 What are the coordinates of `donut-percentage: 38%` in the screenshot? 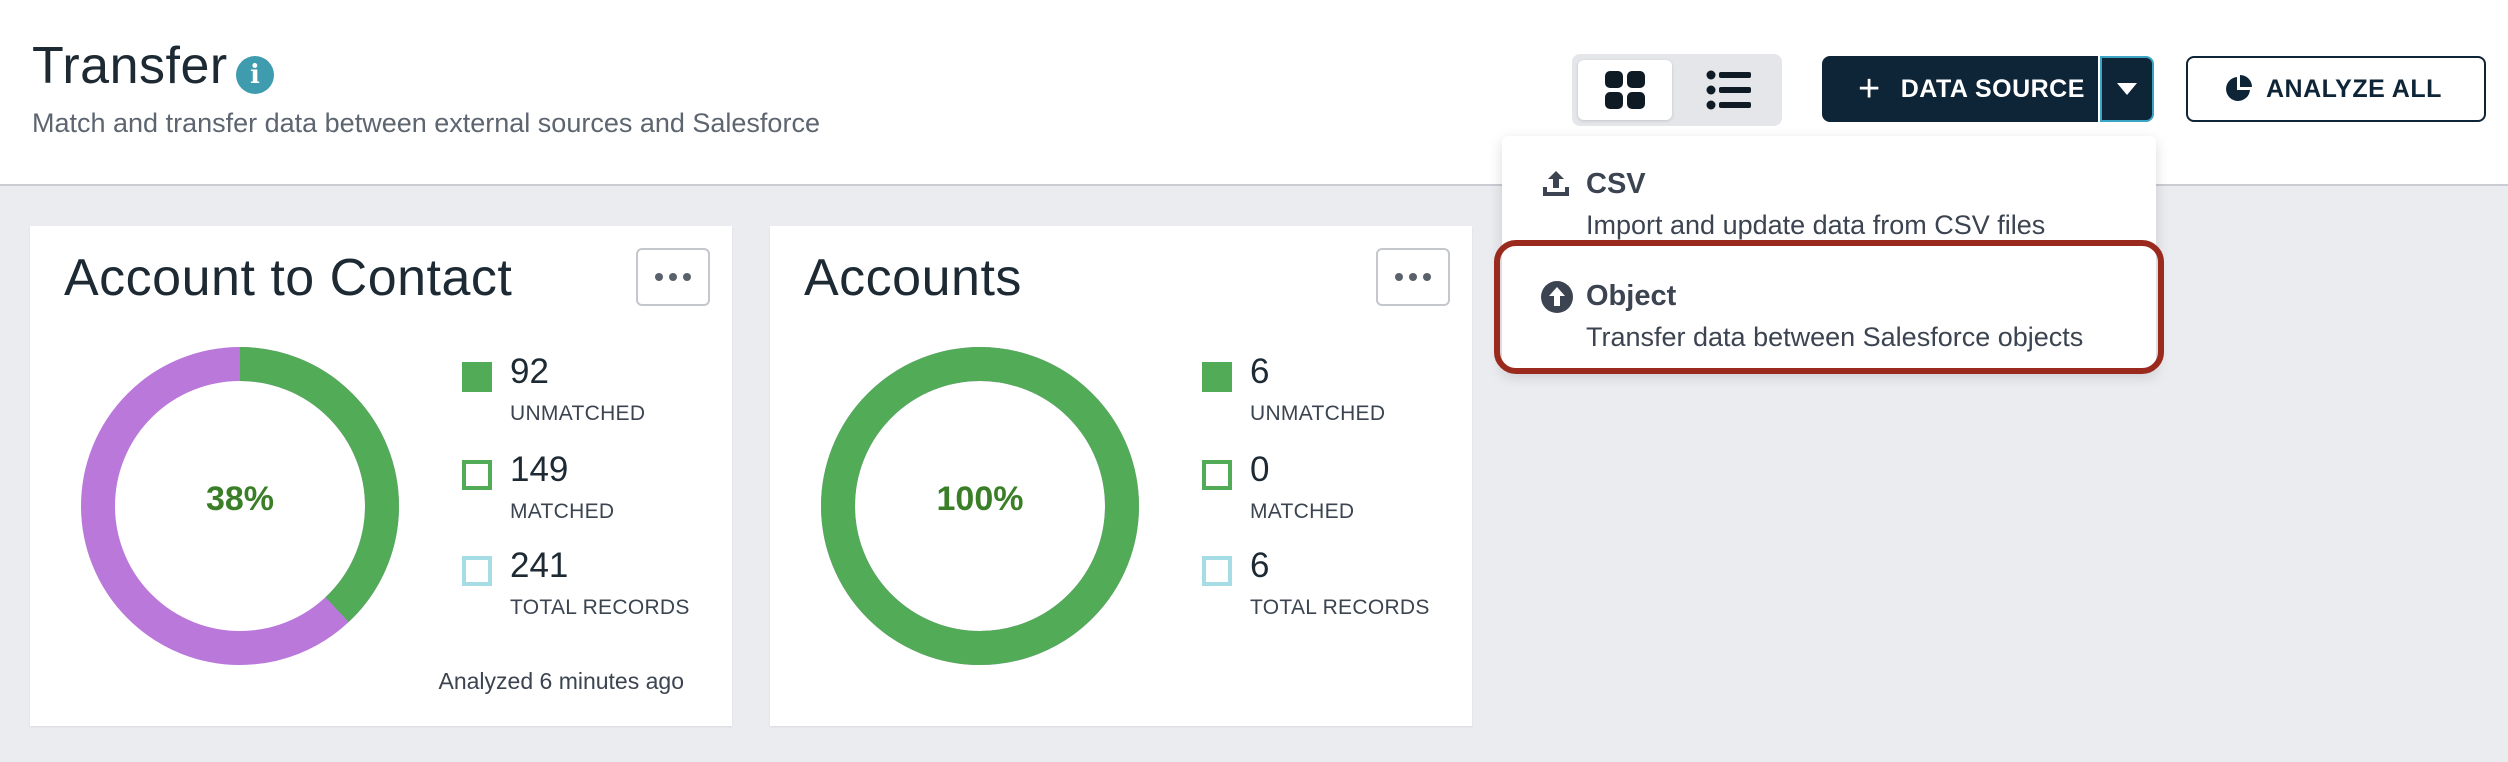 It's located at (240, 499).